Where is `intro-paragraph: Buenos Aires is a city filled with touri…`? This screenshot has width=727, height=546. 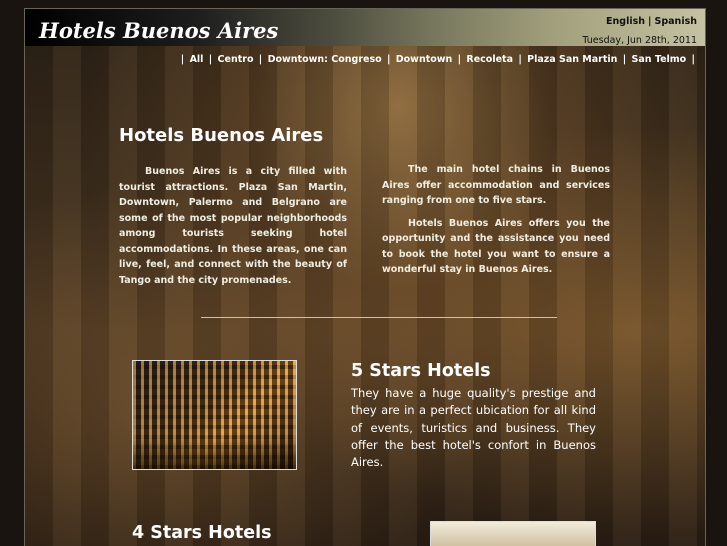
intro-paragraph: Buenos Aires is a city filled with touri… is located at coordinates (233, 226).